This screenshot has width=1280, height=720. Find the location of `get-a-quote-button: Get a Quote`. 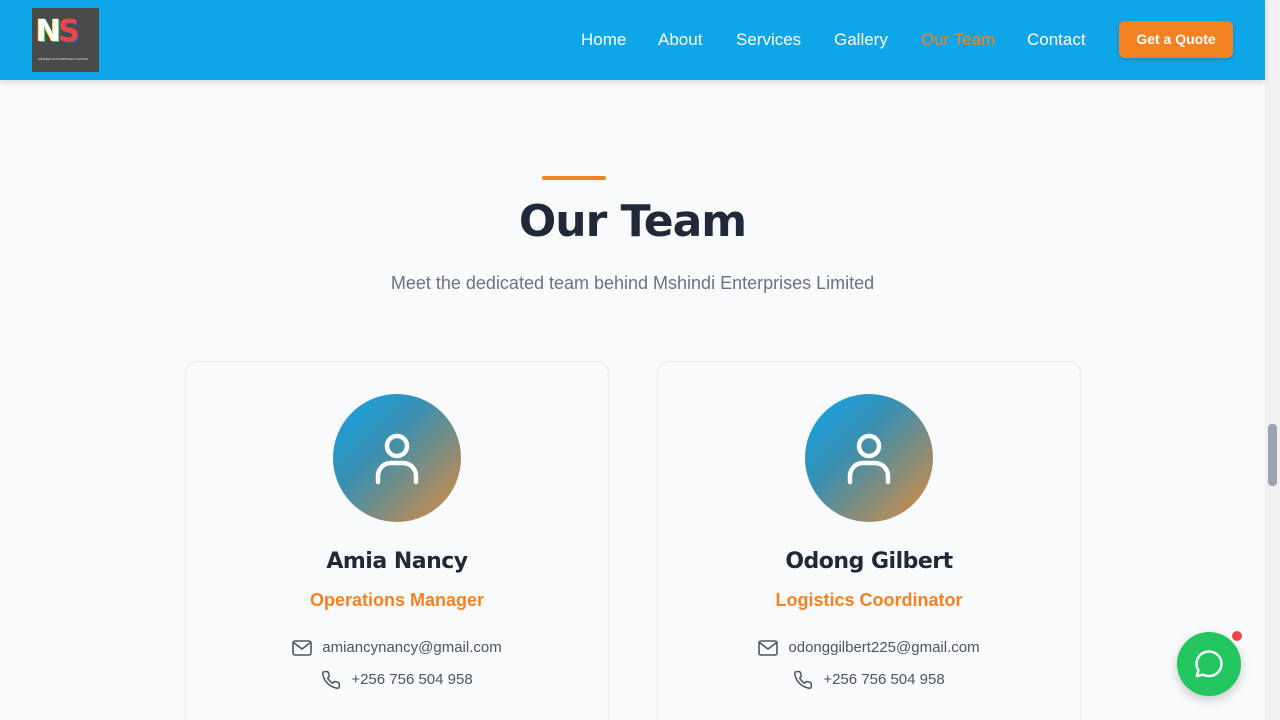

get-a-quote-button: Get a Quote is located at coordinates (1176, 39).